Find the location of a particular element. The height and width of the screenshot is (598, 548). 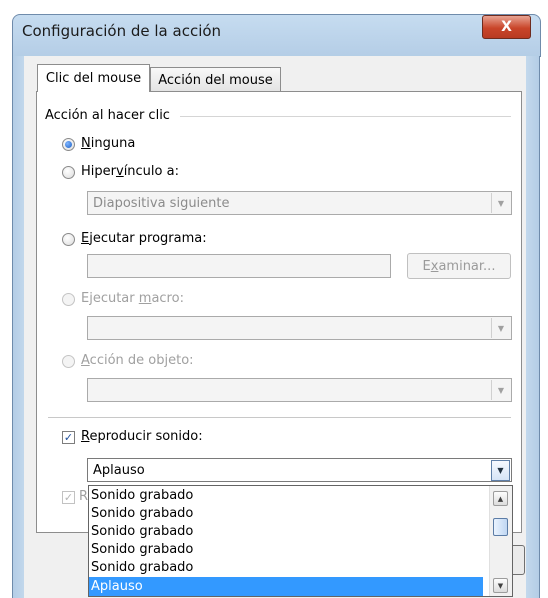

radio-ninguna is located at coordinates (68, 144).